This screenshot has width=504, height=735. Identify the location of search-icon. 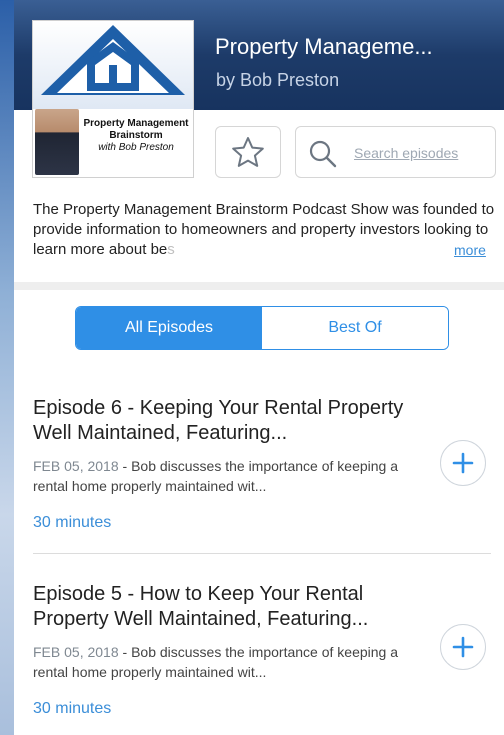
(323, 154).